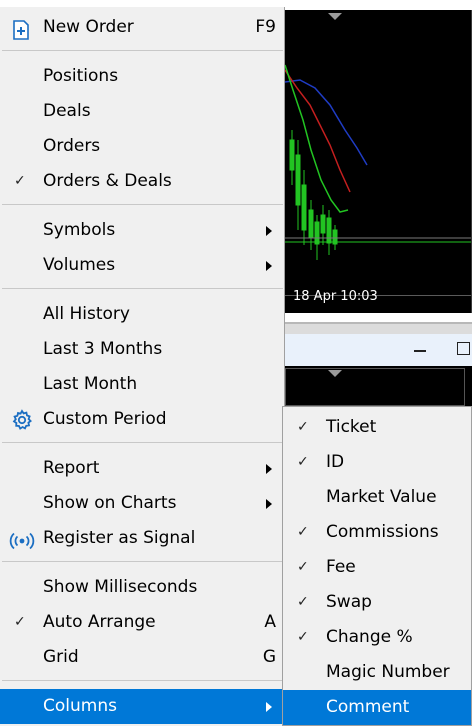  What do you see at coordinates (375, 387) in the screenshot?
I see `chart-frame` at bounding box center [375, 387].